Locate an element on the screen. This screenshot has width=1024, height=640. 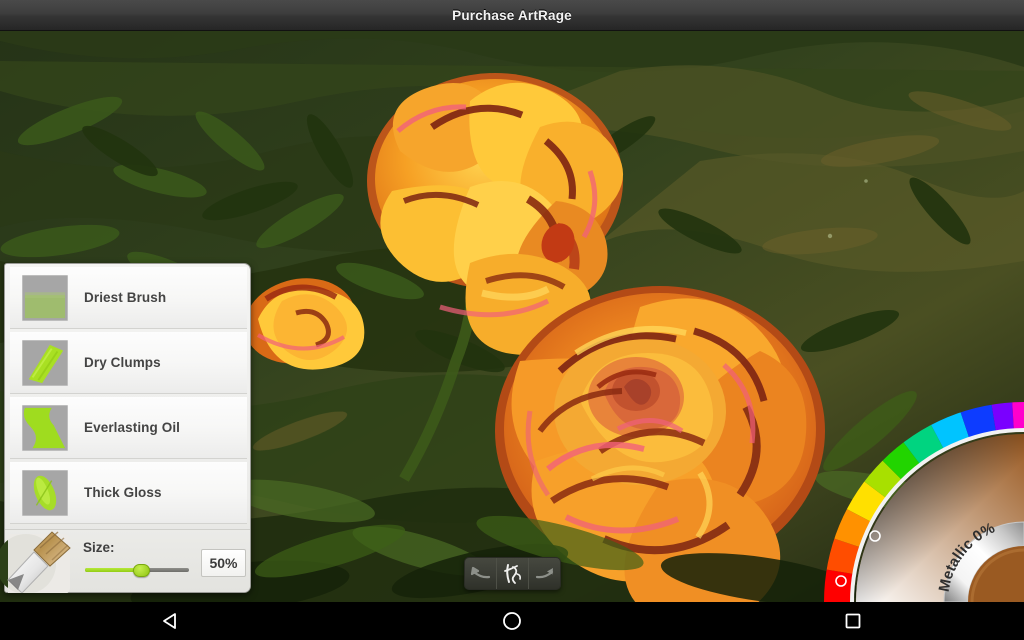
slider-thumb is located at coordinates (141, 570).